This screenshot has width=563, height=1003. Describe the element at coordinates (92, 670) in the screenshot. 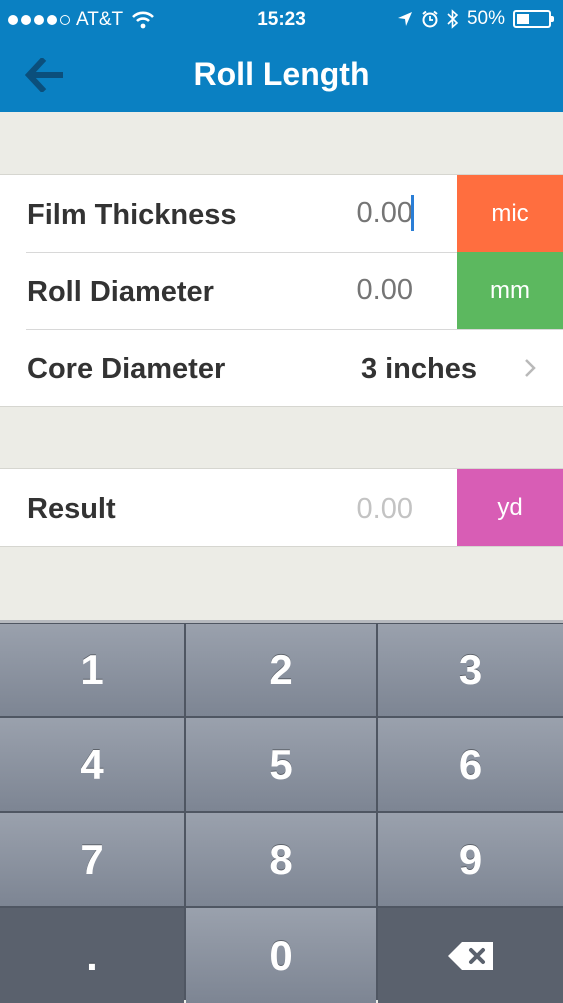

I see `key-1: 1` at that location.